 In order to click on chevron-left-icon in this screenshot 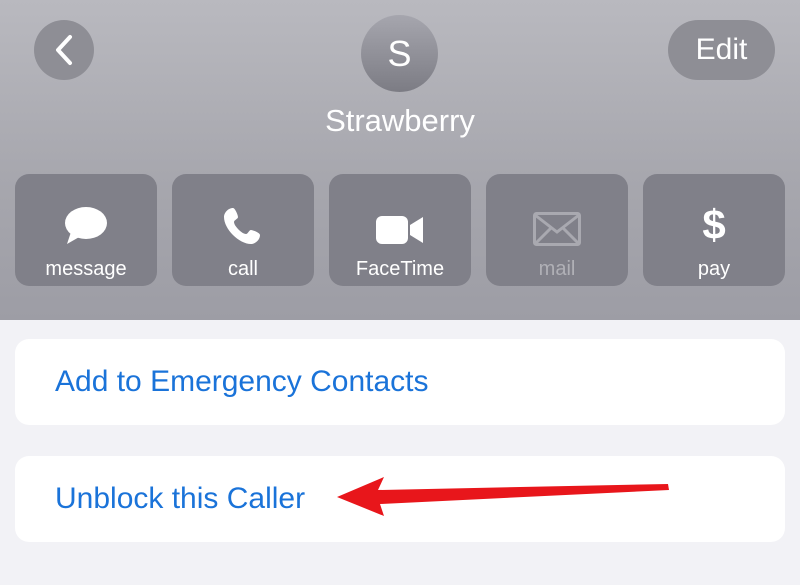, I will do `click(64, 50)`.